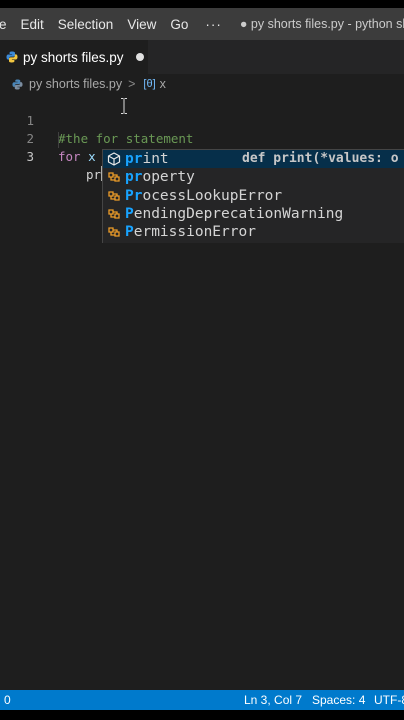 The image size is (404, 720). What do you see at coordinates (92, 156) in the screenshot?
I see `variable-token: x` at bounding box center [92, 156].